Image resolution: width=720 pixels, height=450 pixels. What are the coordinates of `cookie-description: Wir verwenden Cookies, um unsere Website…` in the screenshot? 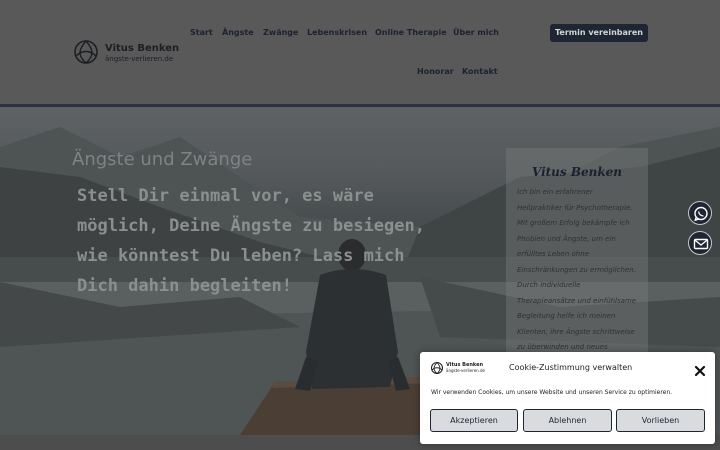 It's located at (552, 392).